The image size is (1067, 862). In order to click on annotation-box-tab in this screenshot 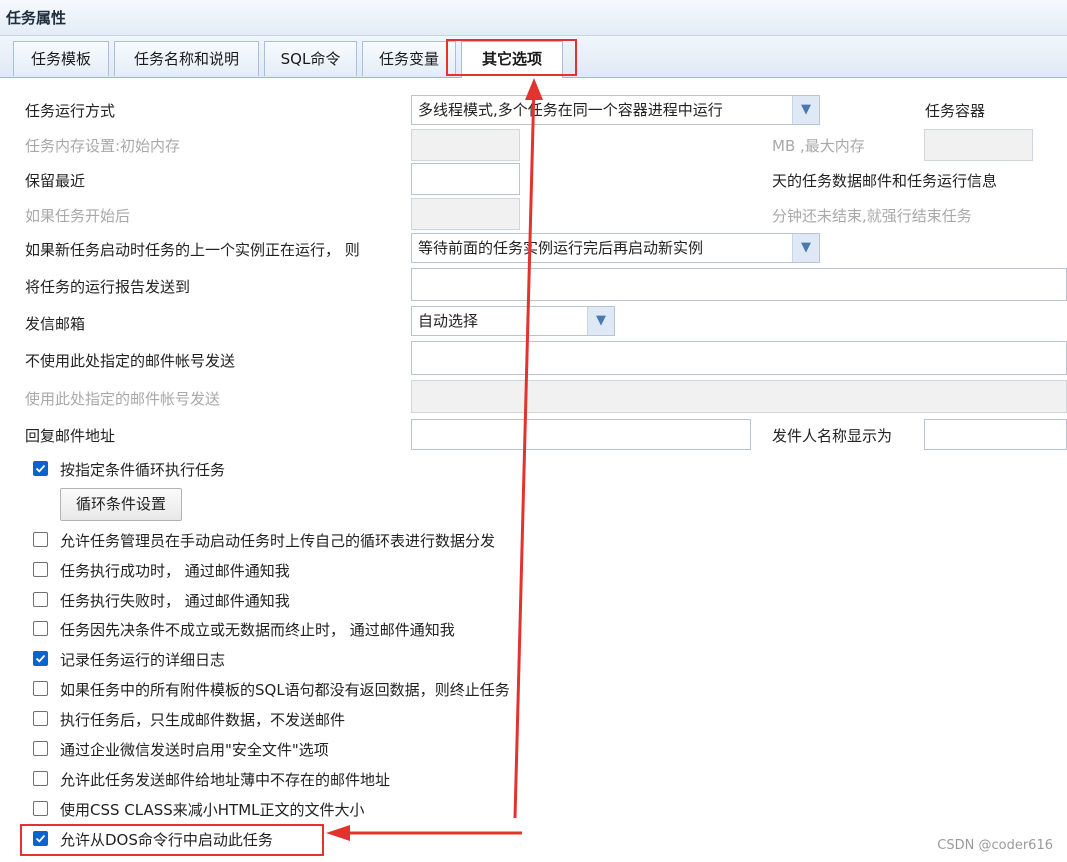, I will do `click(511, 57)`.